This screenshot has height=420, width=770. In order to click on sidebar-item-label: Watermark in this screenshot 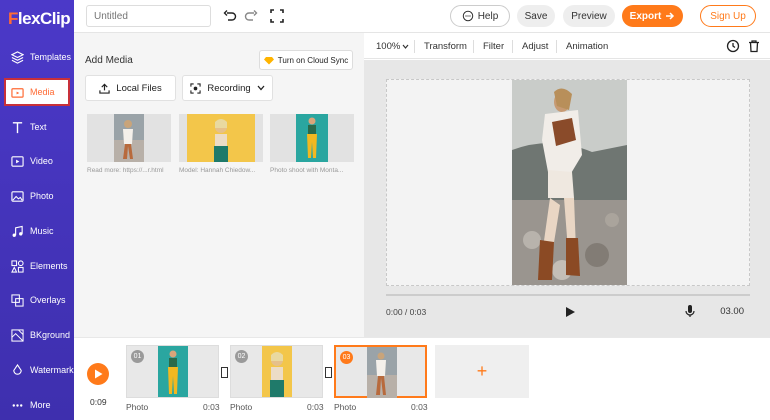, I will do `click(52, 370)`.